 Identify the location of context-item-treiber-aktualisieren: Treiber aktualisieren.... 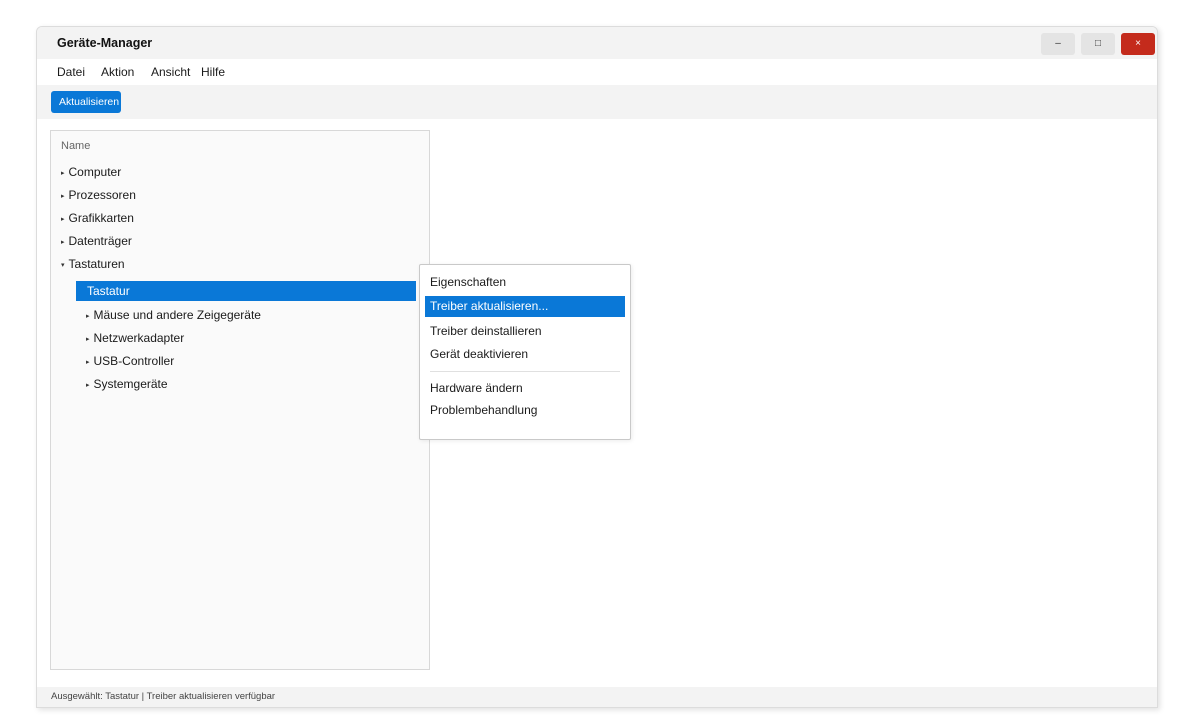
(525, 306).